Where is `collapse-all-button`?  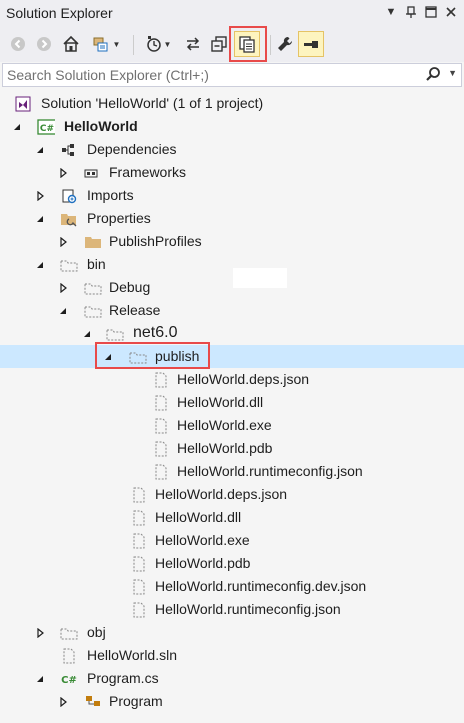 collapse-all-button is located at coordinates (219, 44).